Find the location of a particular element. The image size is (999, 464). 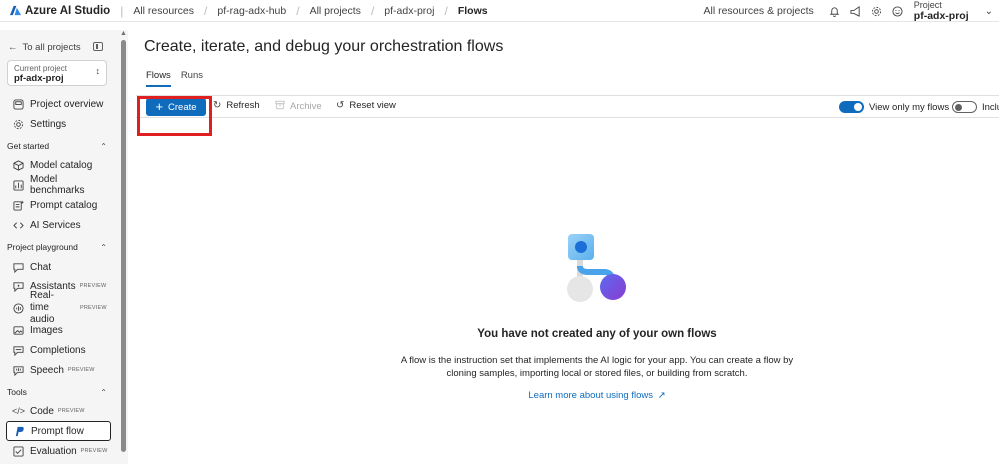

sidebar-item-ai-services: AI Services is located at coordinates (58, 225).